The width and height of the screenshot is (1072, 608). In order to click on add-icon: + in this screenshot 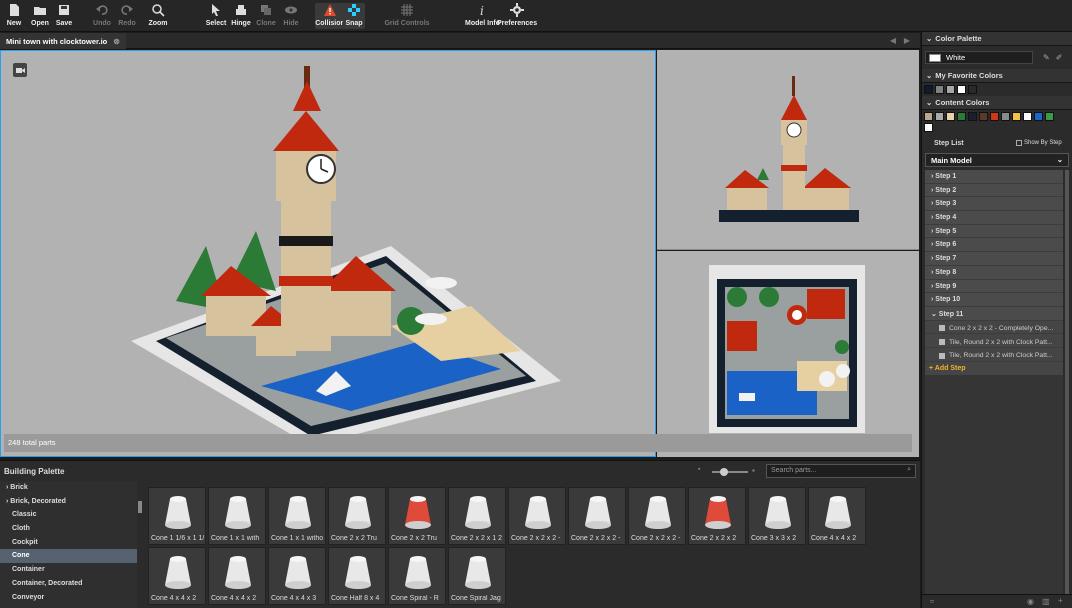, I will do `click(1060, 600)`.